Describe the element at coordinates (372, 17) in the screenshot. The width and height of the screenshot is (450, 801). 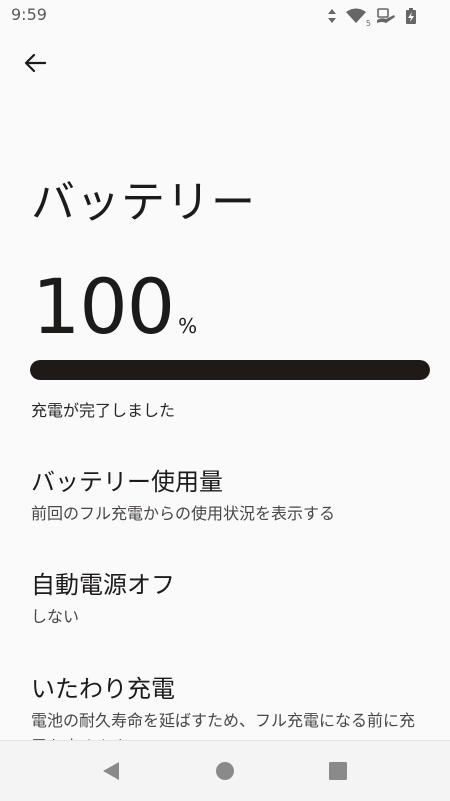
I see `status-icons: 5` at that location.